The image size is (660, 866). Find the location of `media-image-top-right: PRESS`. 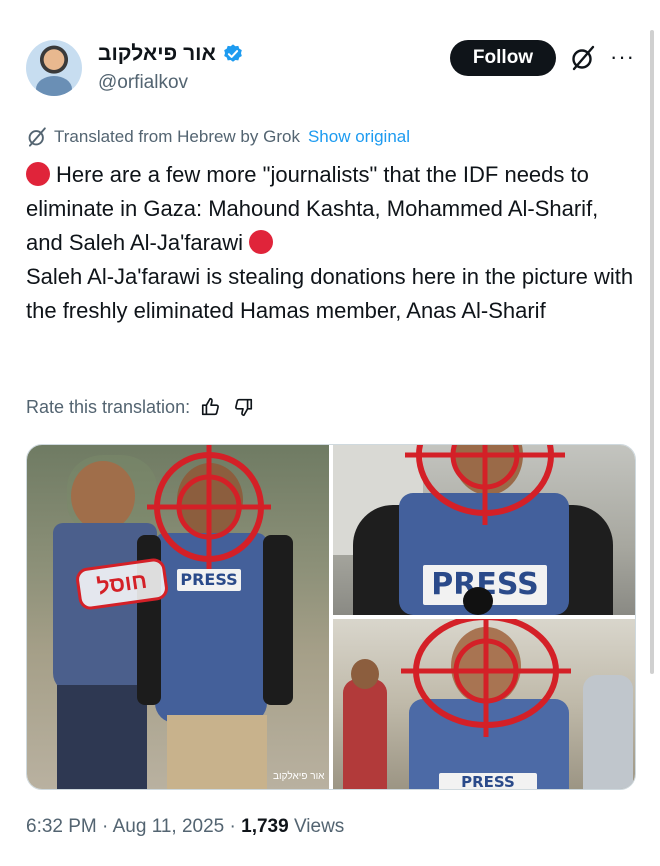

media-image-top-right: PRESS is located at coordinates (484, 530).